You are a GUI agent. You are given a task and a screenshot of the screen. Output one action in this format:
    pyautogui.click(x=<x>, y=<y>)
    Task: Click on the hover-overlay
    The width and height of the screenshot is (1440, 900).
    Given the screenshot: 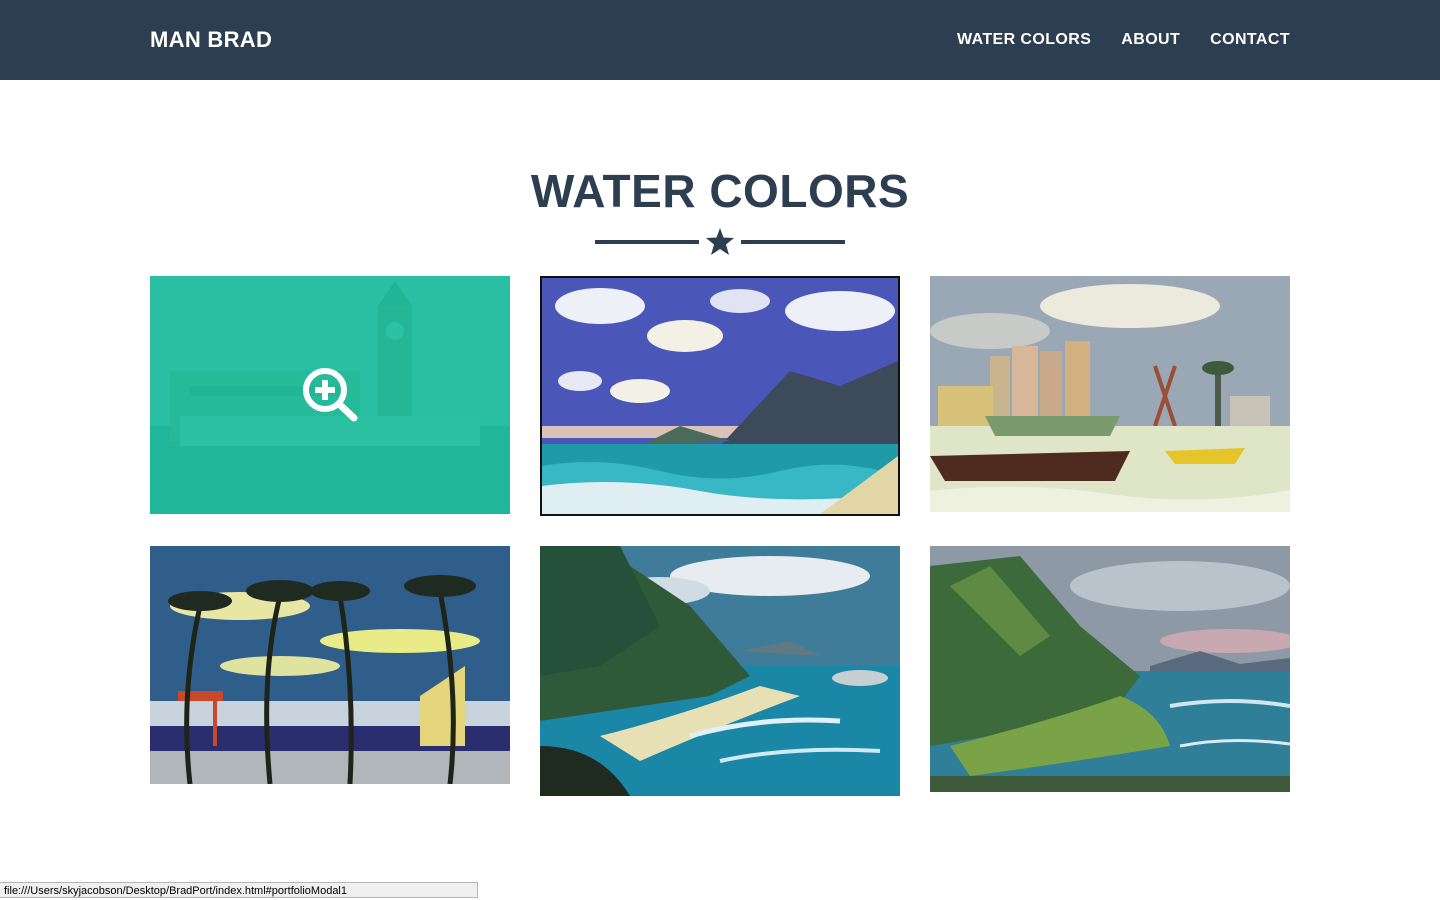 What is the action you would take?
    pyautogui.click(x=330, y=395)
    